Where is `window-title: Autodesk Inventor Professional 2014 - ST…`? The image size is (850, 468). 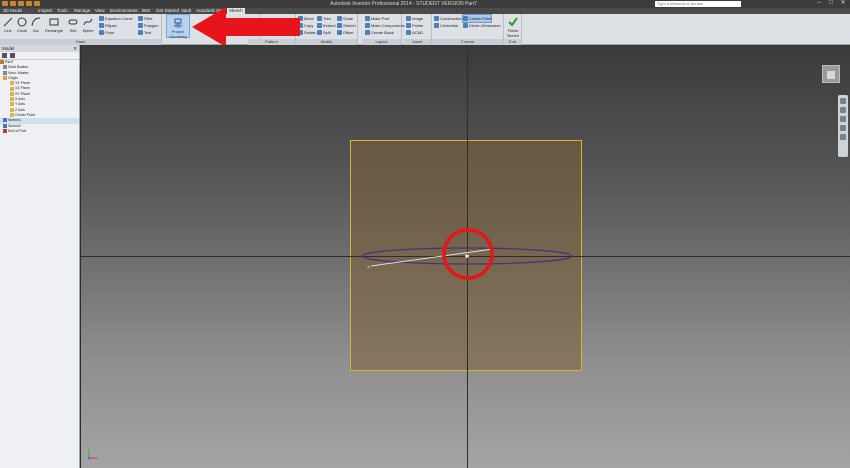 window-title: Autodesk Inventor Professional 2014 - ST… is located at coordinates (403, 4).